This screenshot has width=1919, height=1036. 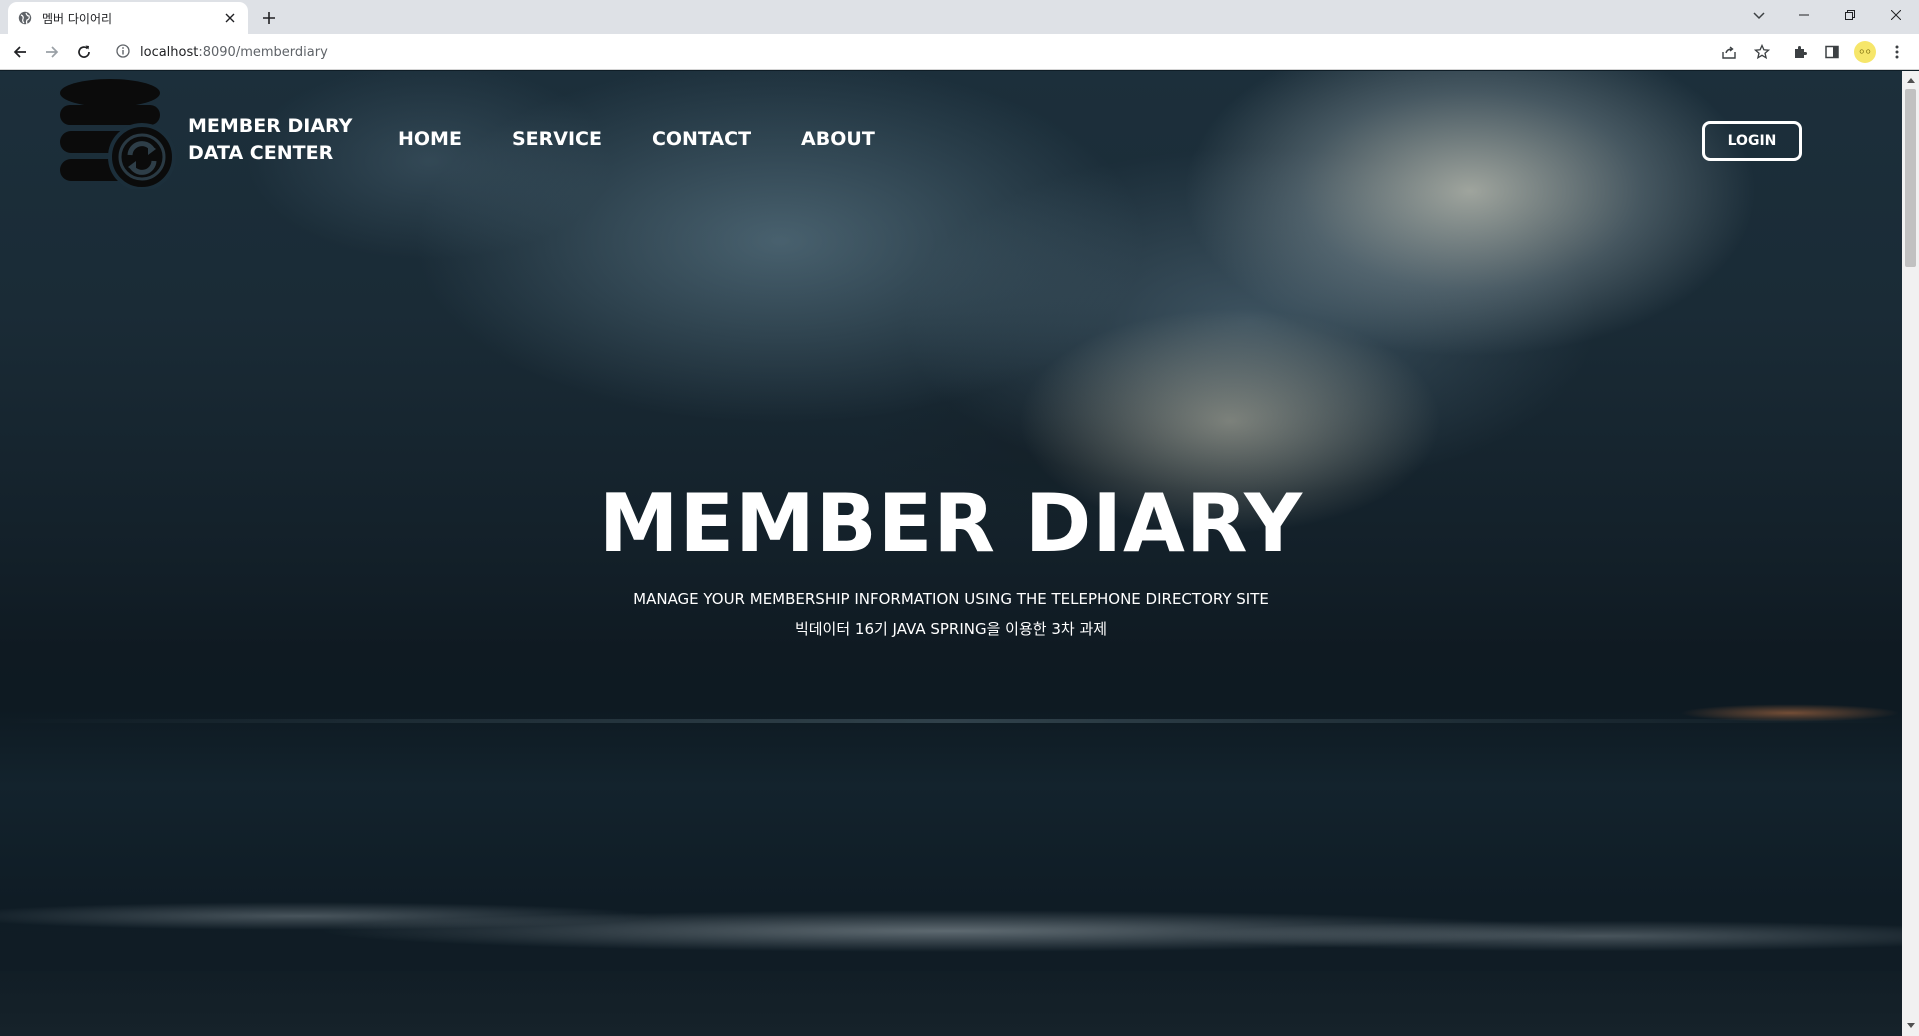 I want to click on hero-subtitle-ko: 빅데이터 16기 JAVA SPRING을 이용한 3차 과제, so click(x=951, y=629).